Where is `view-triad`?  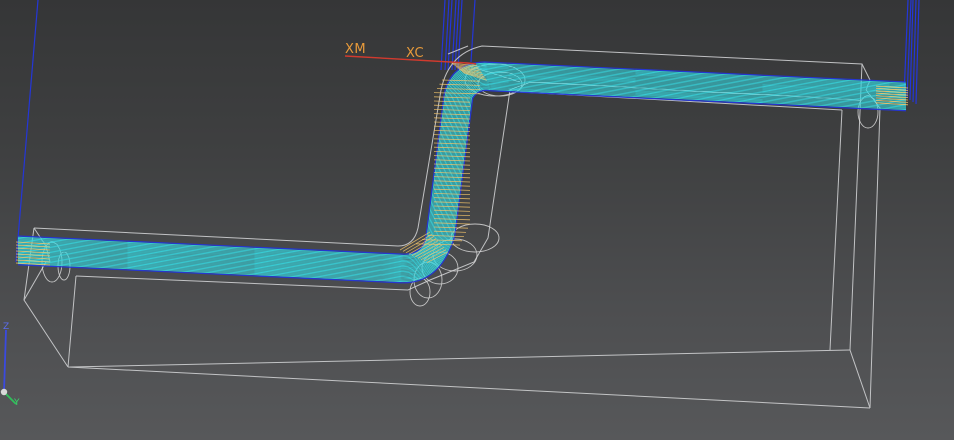 view-triad is located at coordinates (8, 367).